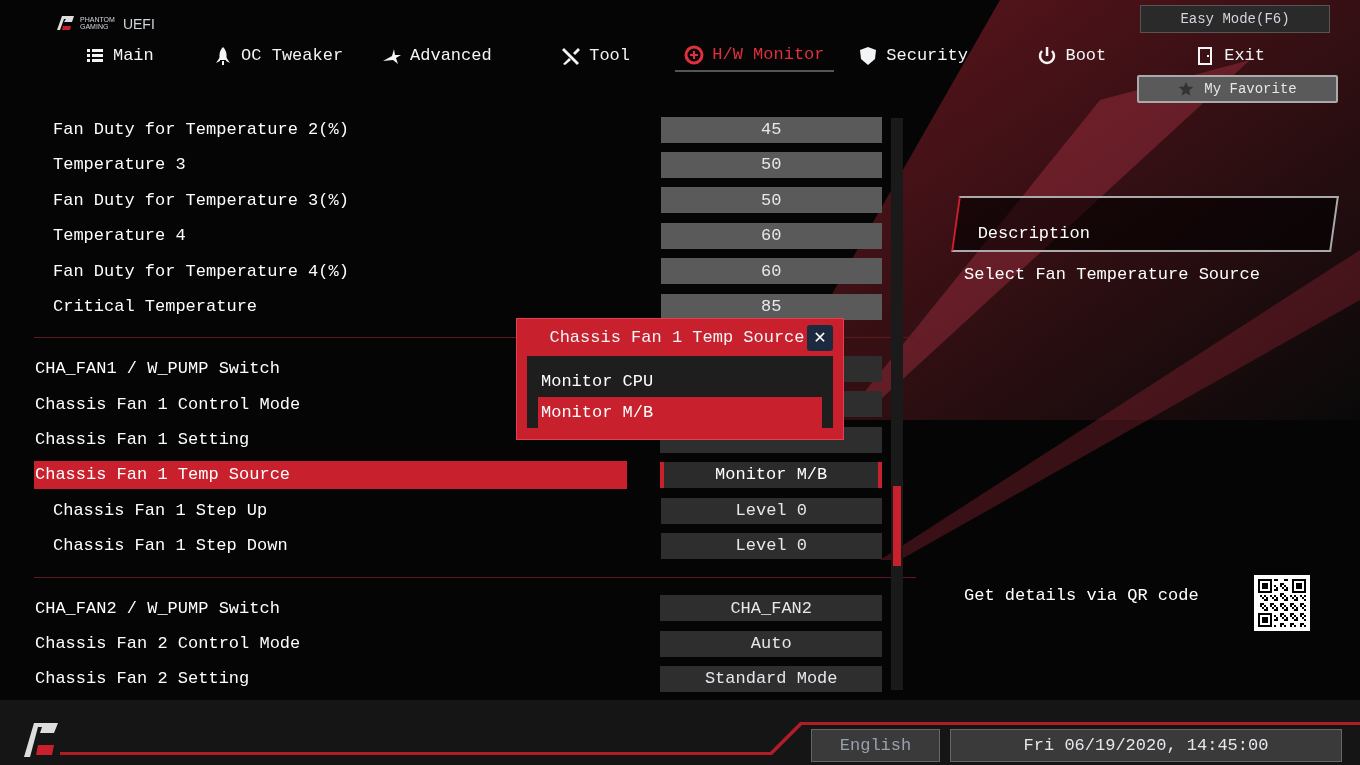 The width and height of the screenshot is (1360, 765). I want to click on setting-label: Critical Temperature, so click(331, 306).